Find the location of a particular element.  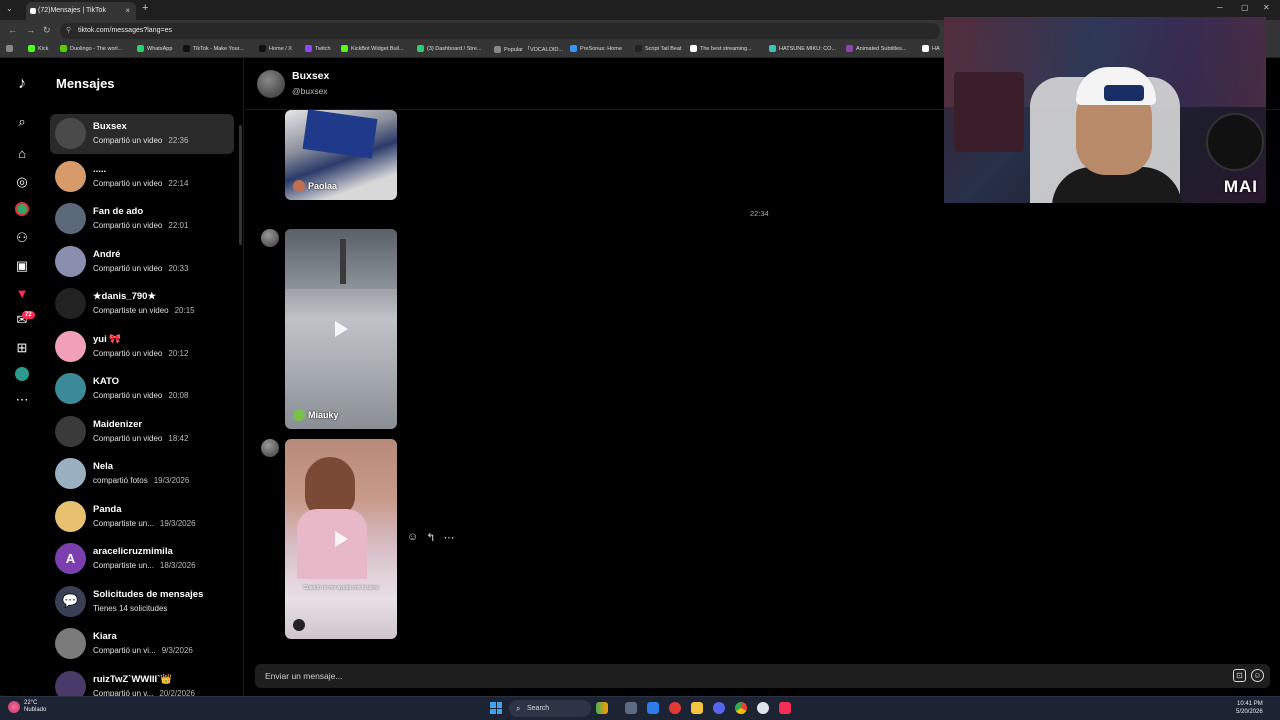

music-icon is located at coordinates (785, 708).